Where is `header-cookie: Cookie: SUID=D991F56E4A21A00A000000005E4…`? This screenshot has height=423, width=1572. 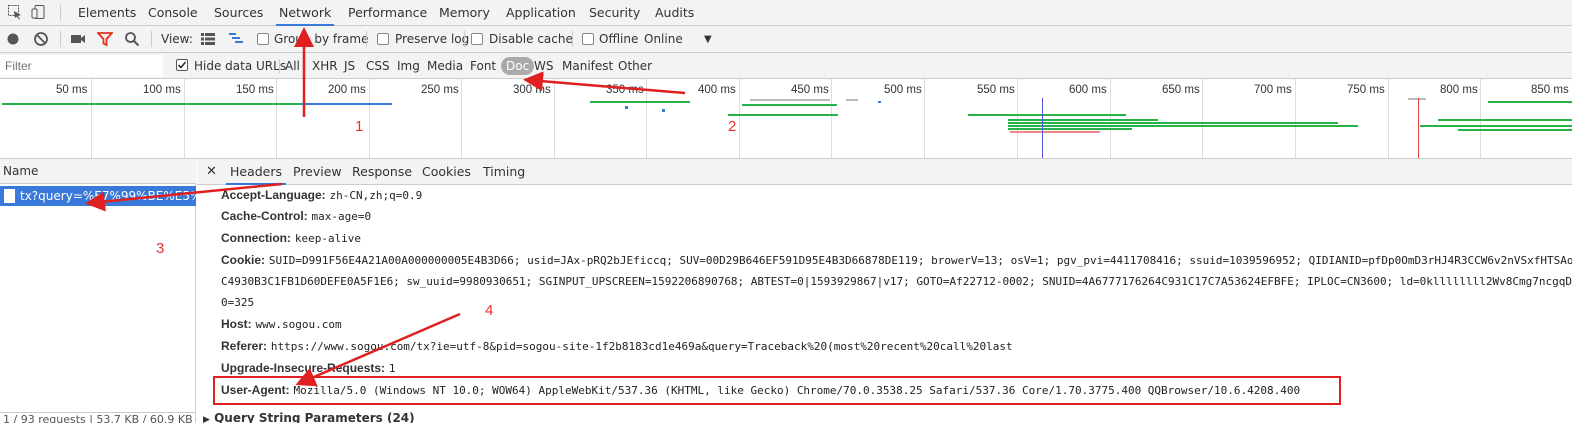 header-cookie: Cookie: SUID=D991F56E4A21A00A000000005E4… is located at coordinates (896, 260).